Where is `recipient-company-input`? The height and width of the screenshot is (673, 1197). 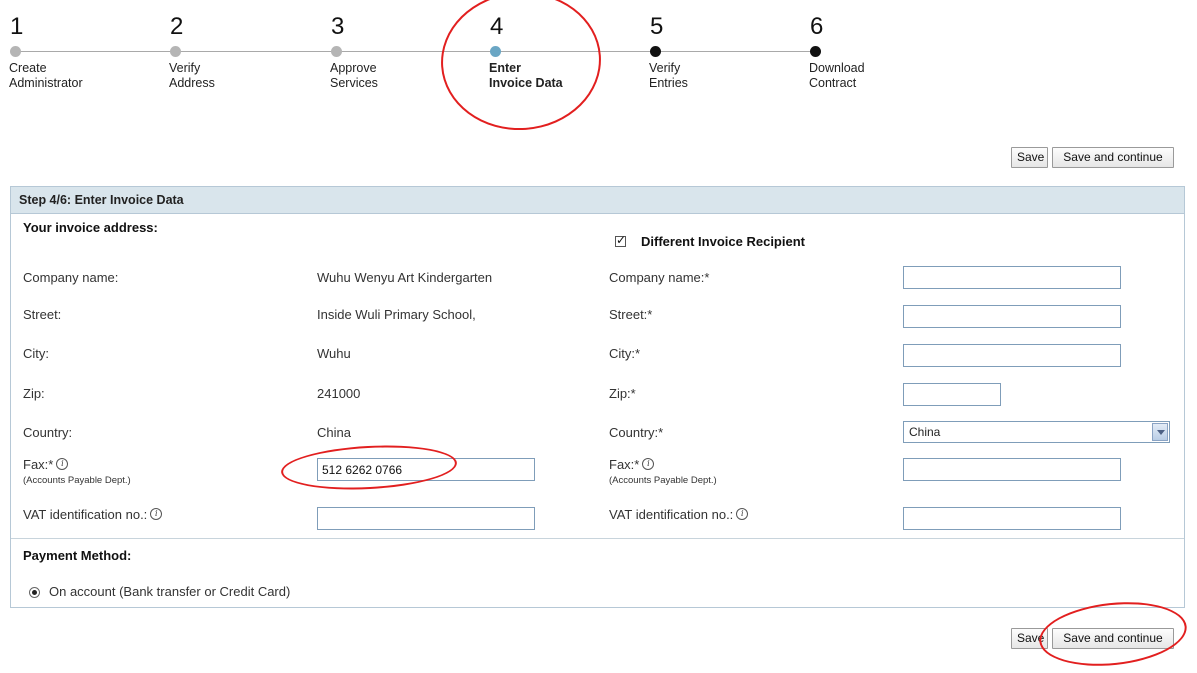 recipient-company-input is located at coordinates (1012, 277).